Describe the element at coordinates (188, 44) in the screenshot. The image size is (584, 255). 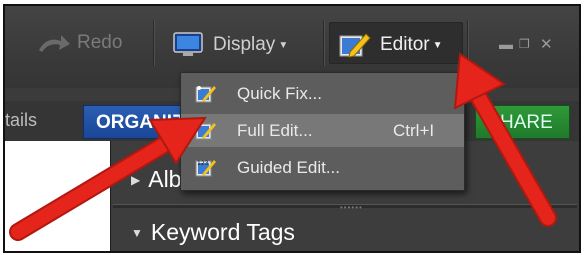
I see `monitor-icon` at that location.